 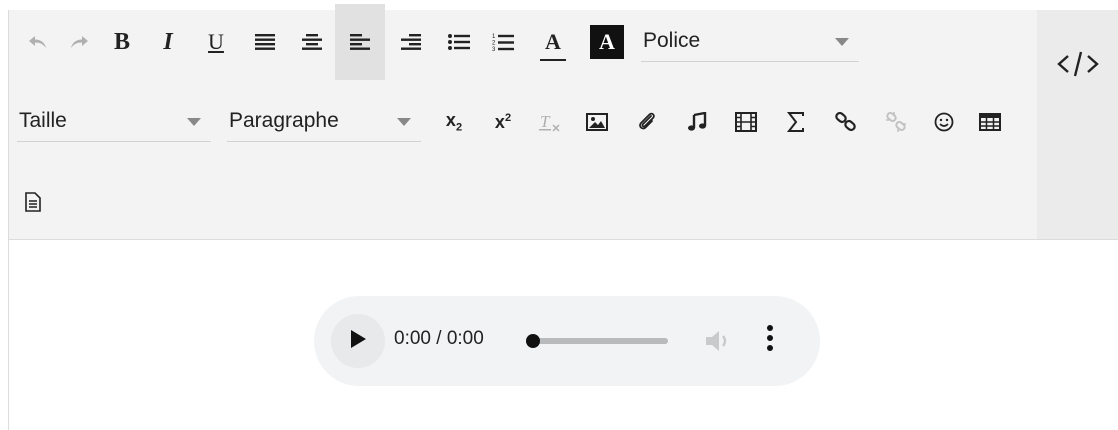 I want to click on insert-formula-button, so click(x=796, y=122).